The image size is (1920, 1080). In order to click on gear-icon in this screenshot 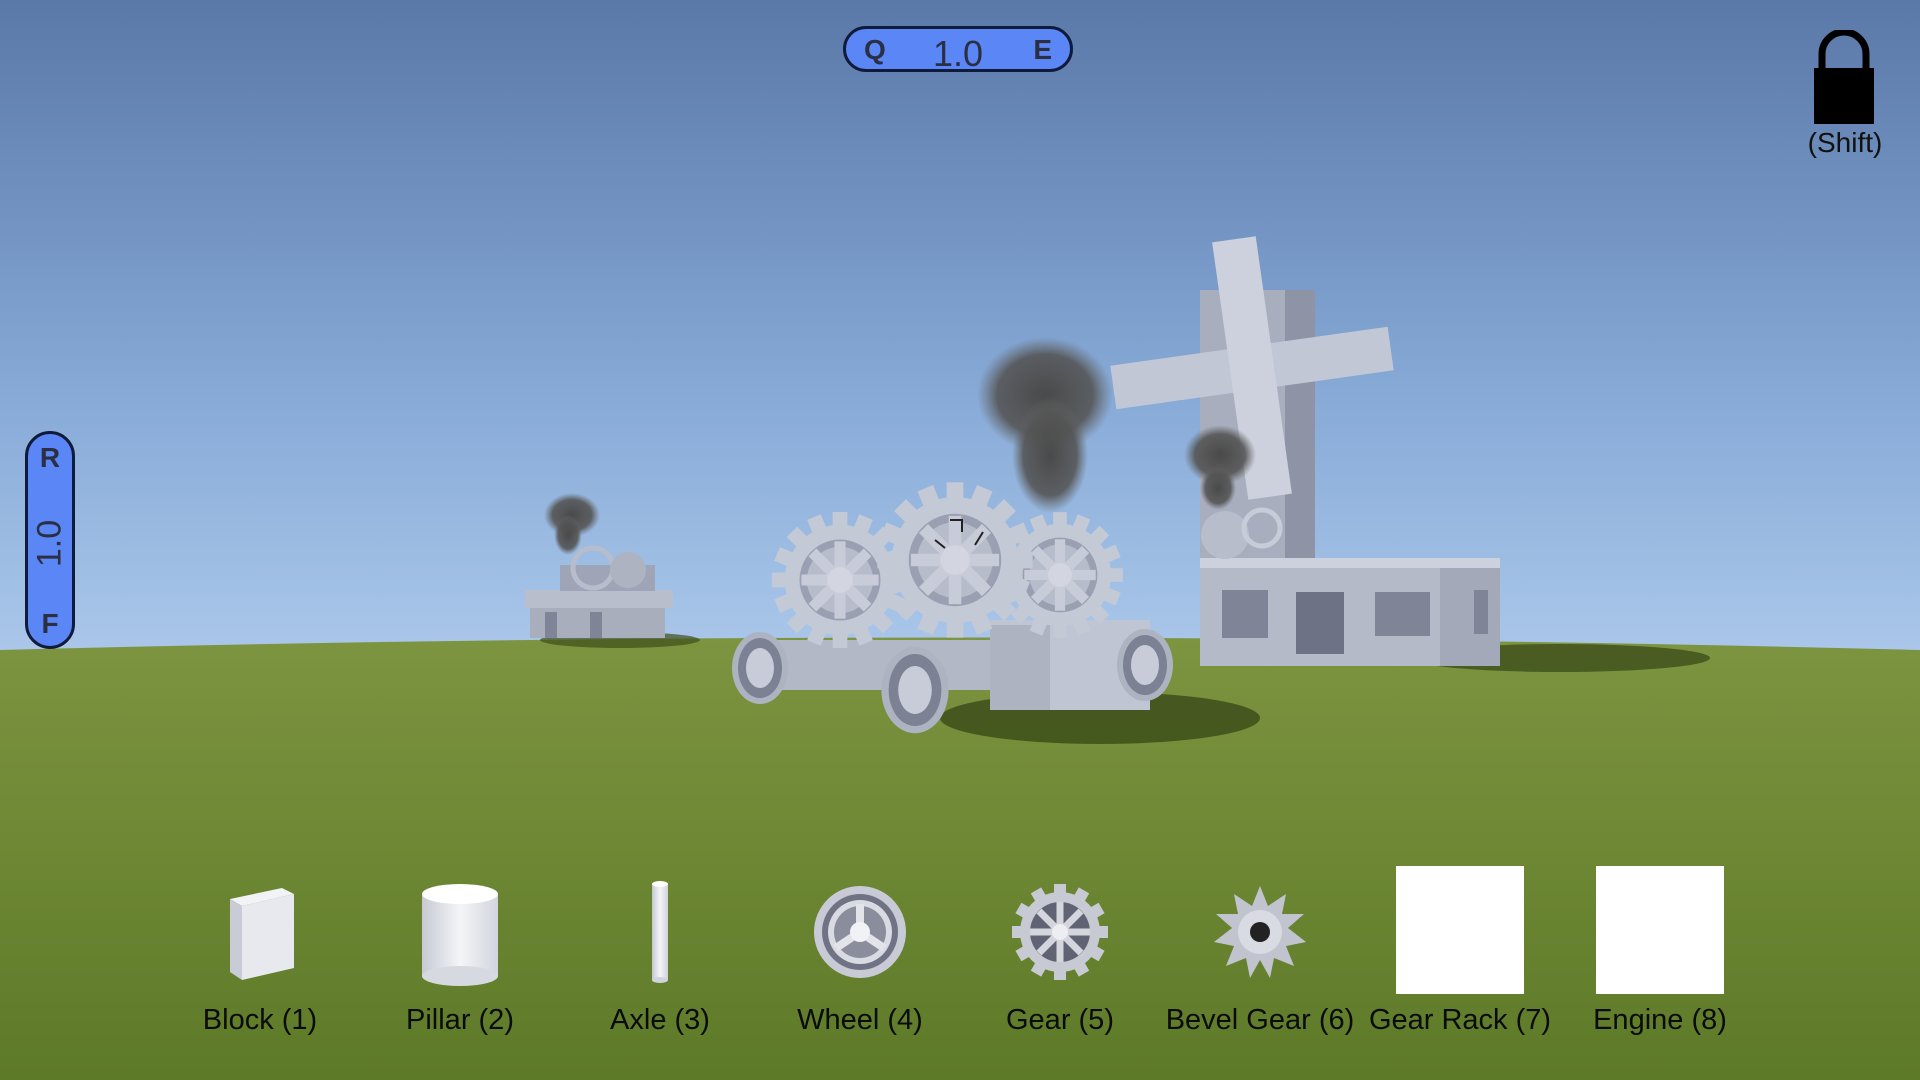, I will do `click(1060, 932)`.